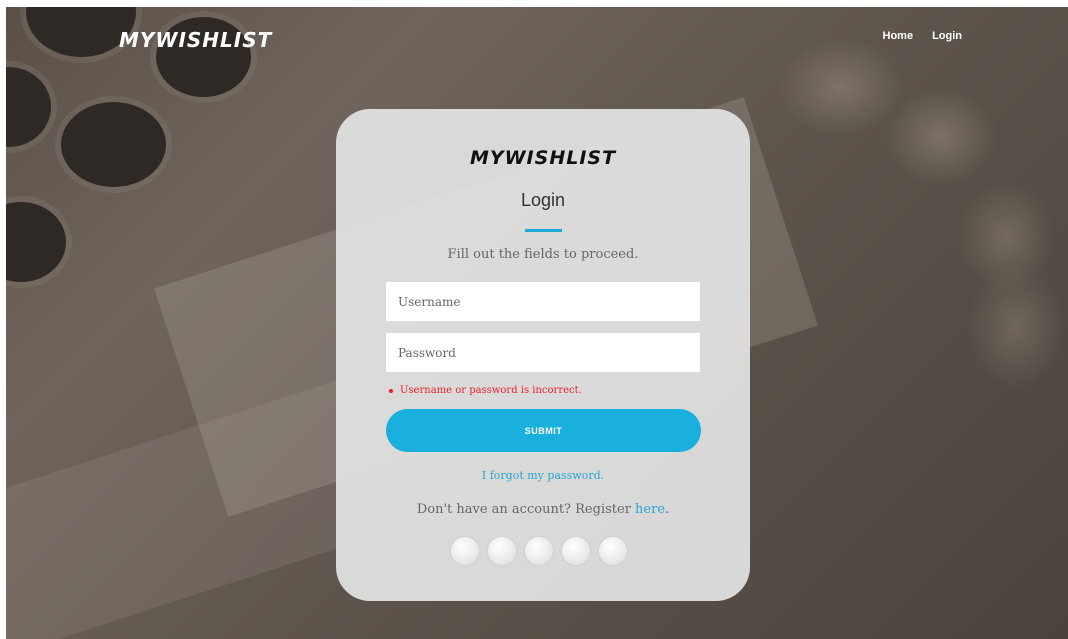 This screenshot has height=639, width=1068. What do you see at coordinates (526, 509) in the screenshot?
I see `register-prefix: Don't have an account? Register` at bounding box center [526, 509].